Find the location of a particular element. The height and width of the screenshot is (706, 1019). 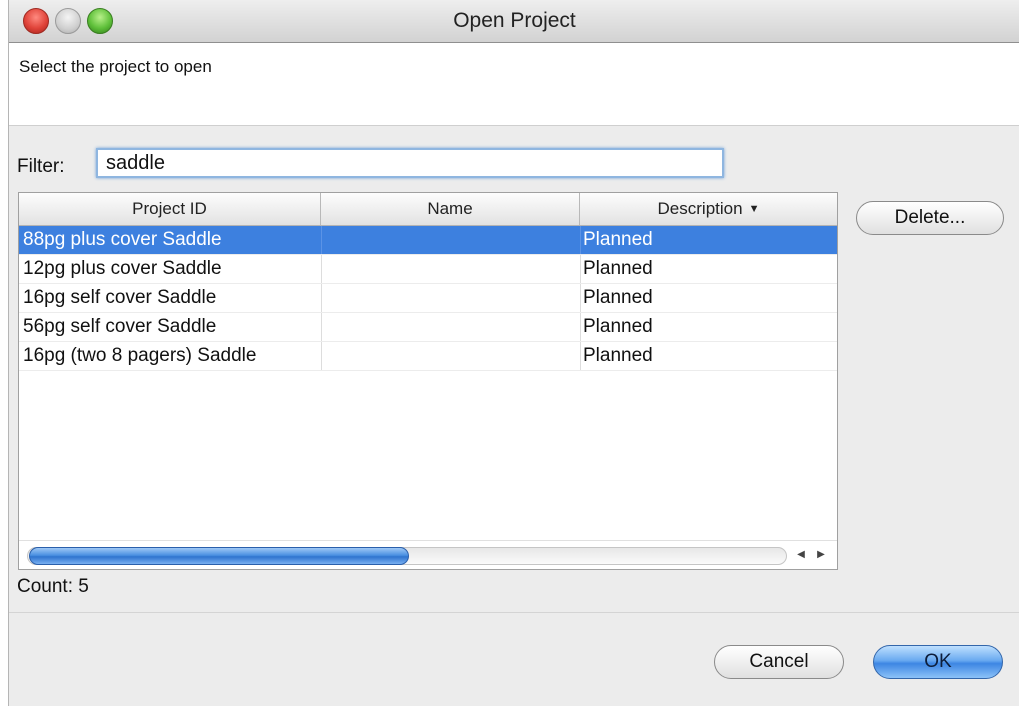

scroll-left-icon: ◀ is located at coordinates (801, 555).